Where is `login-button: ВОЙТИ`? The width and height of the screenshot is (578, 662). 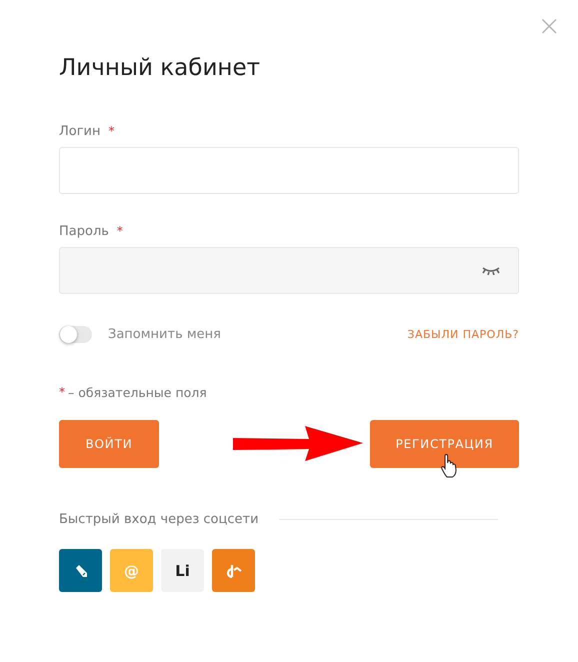
login-button: ВОЙТИ is located at coordinates (109, 444).